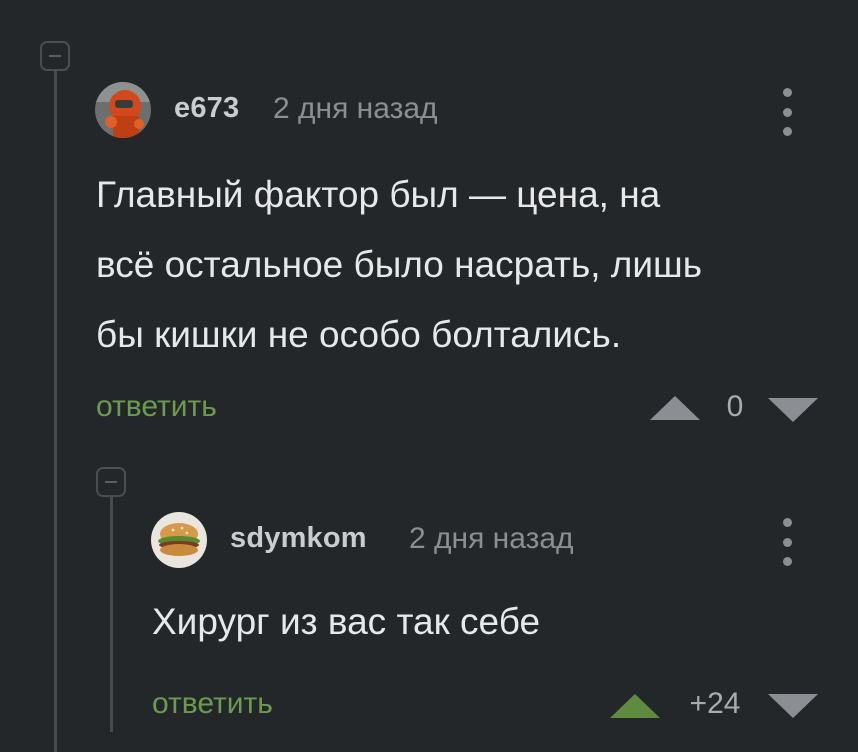 This screenshot has height=752, width=858. What do you see at coordinates (298, 538) in the screenshot?
I see `comment-username: sdymkom` at bounding box center [298, 538].